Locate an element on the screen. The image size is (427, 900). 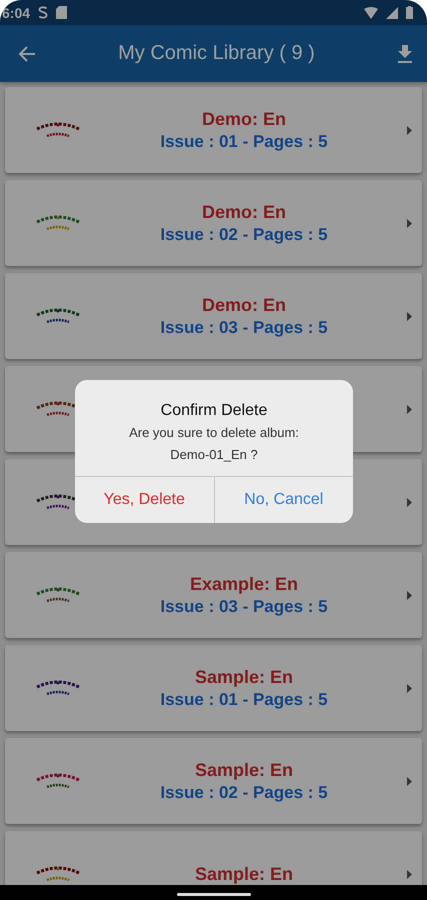
app-title: My Comic Library ( 9 ) is located at coordinates (216, 53).